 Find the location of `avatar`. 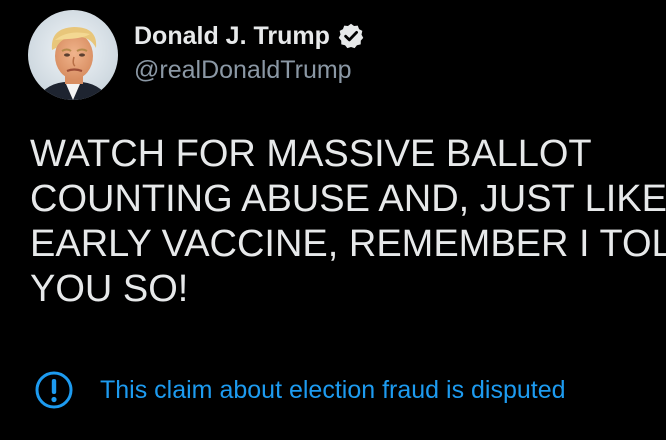

avatar is located at coordinates (73, 55).